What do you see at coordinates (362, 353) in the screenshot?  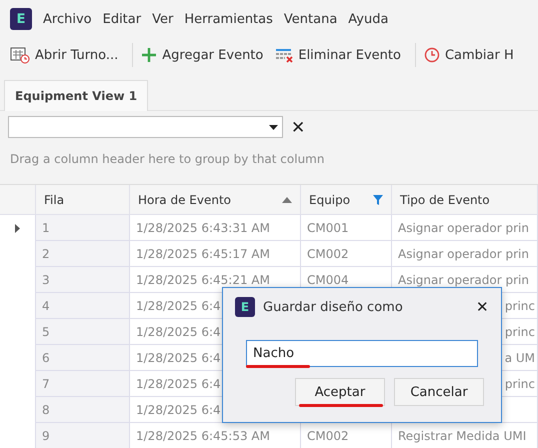 I see `layout-name-field: Nacho` at bounding box center [362, 353].